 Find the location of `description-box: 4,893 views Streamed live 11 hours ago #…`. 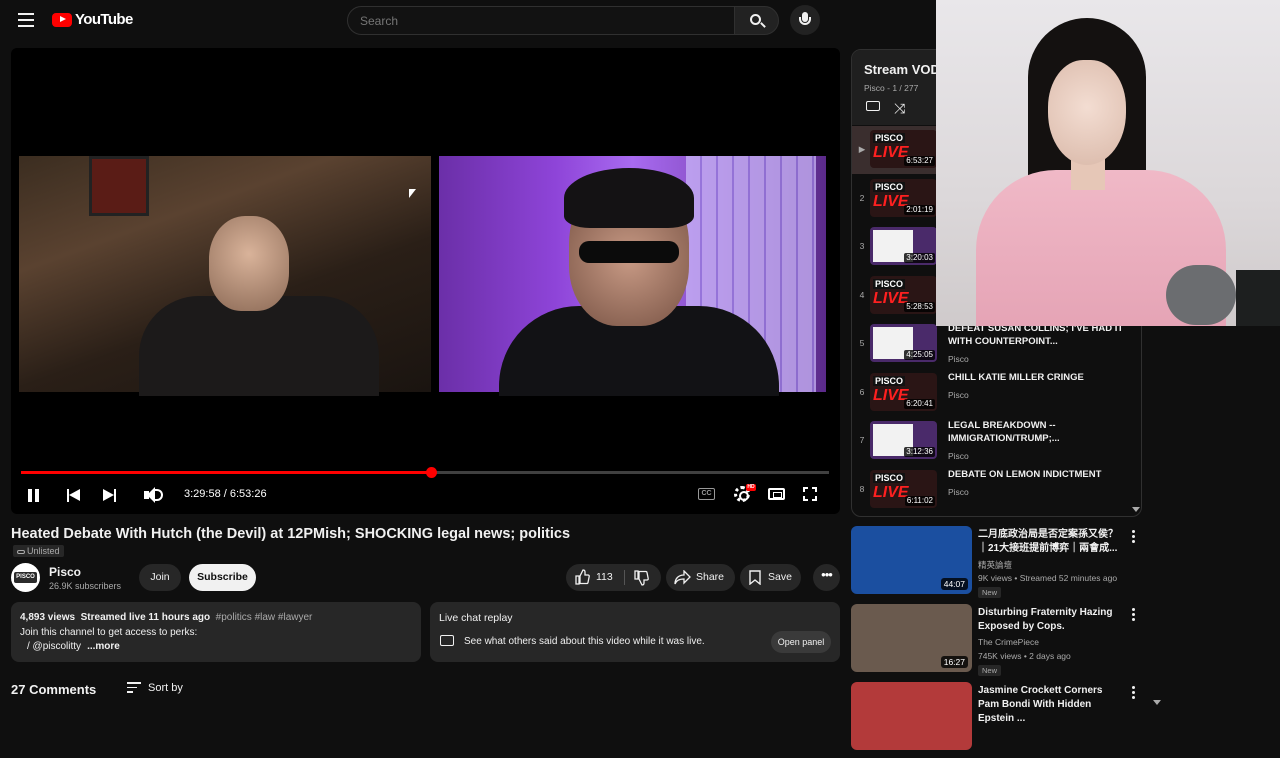

description-box: 4,893 views Streamed live 11 hours ago #… is located at coordinates (216, 632).